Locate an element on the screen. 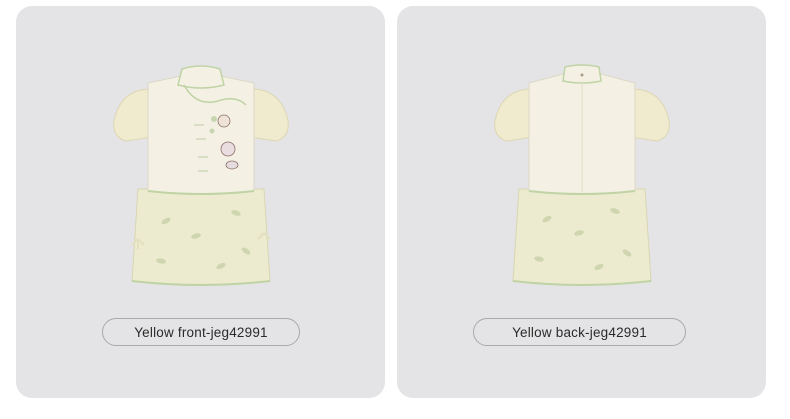 The image size is (790, 419). variant-option-back: Yellow back-jeg42991 is located at coordinates (579, 332).